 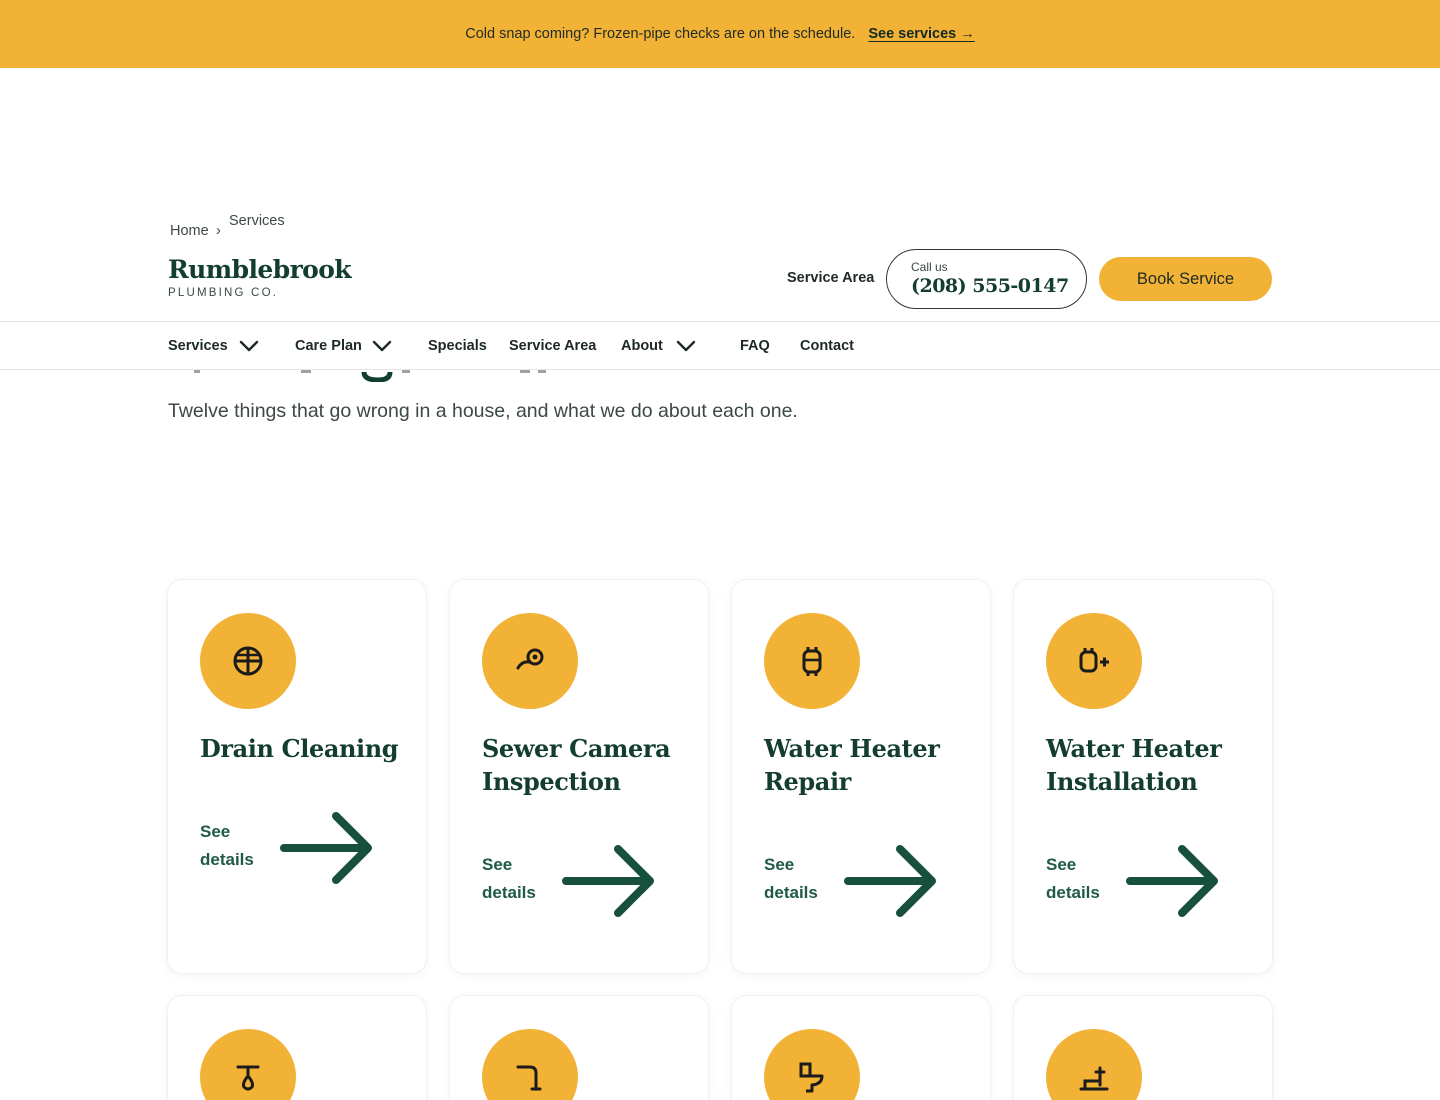 What do you see at coordinates (248, 661) in the screenshot?
I see `drain-icon` at bounding box center [248, 661].